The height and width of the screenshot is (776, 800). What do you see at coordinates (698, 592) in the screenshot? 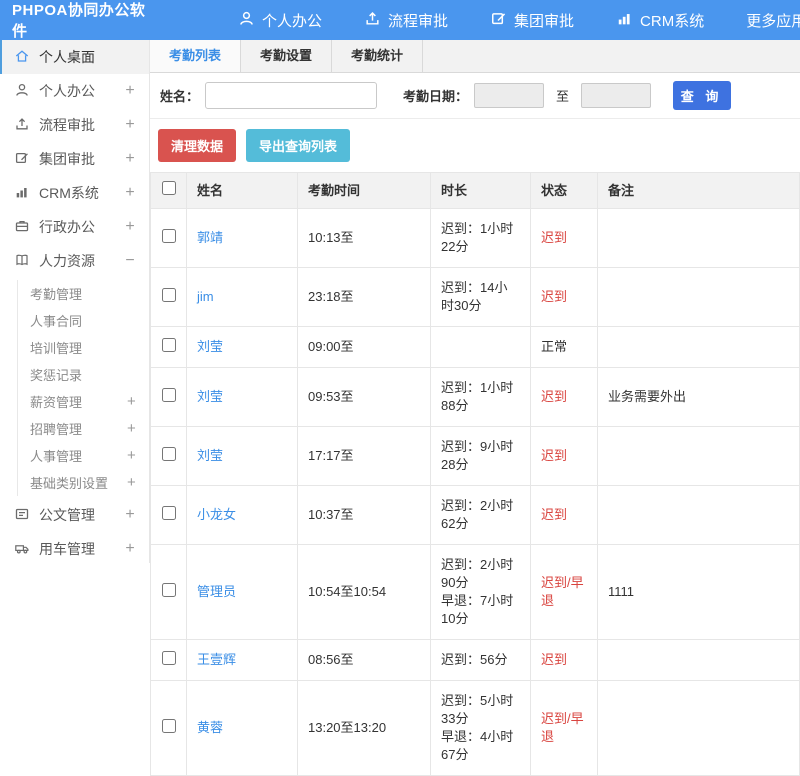
I see `note: 1111` at bounding box center [698, 592].